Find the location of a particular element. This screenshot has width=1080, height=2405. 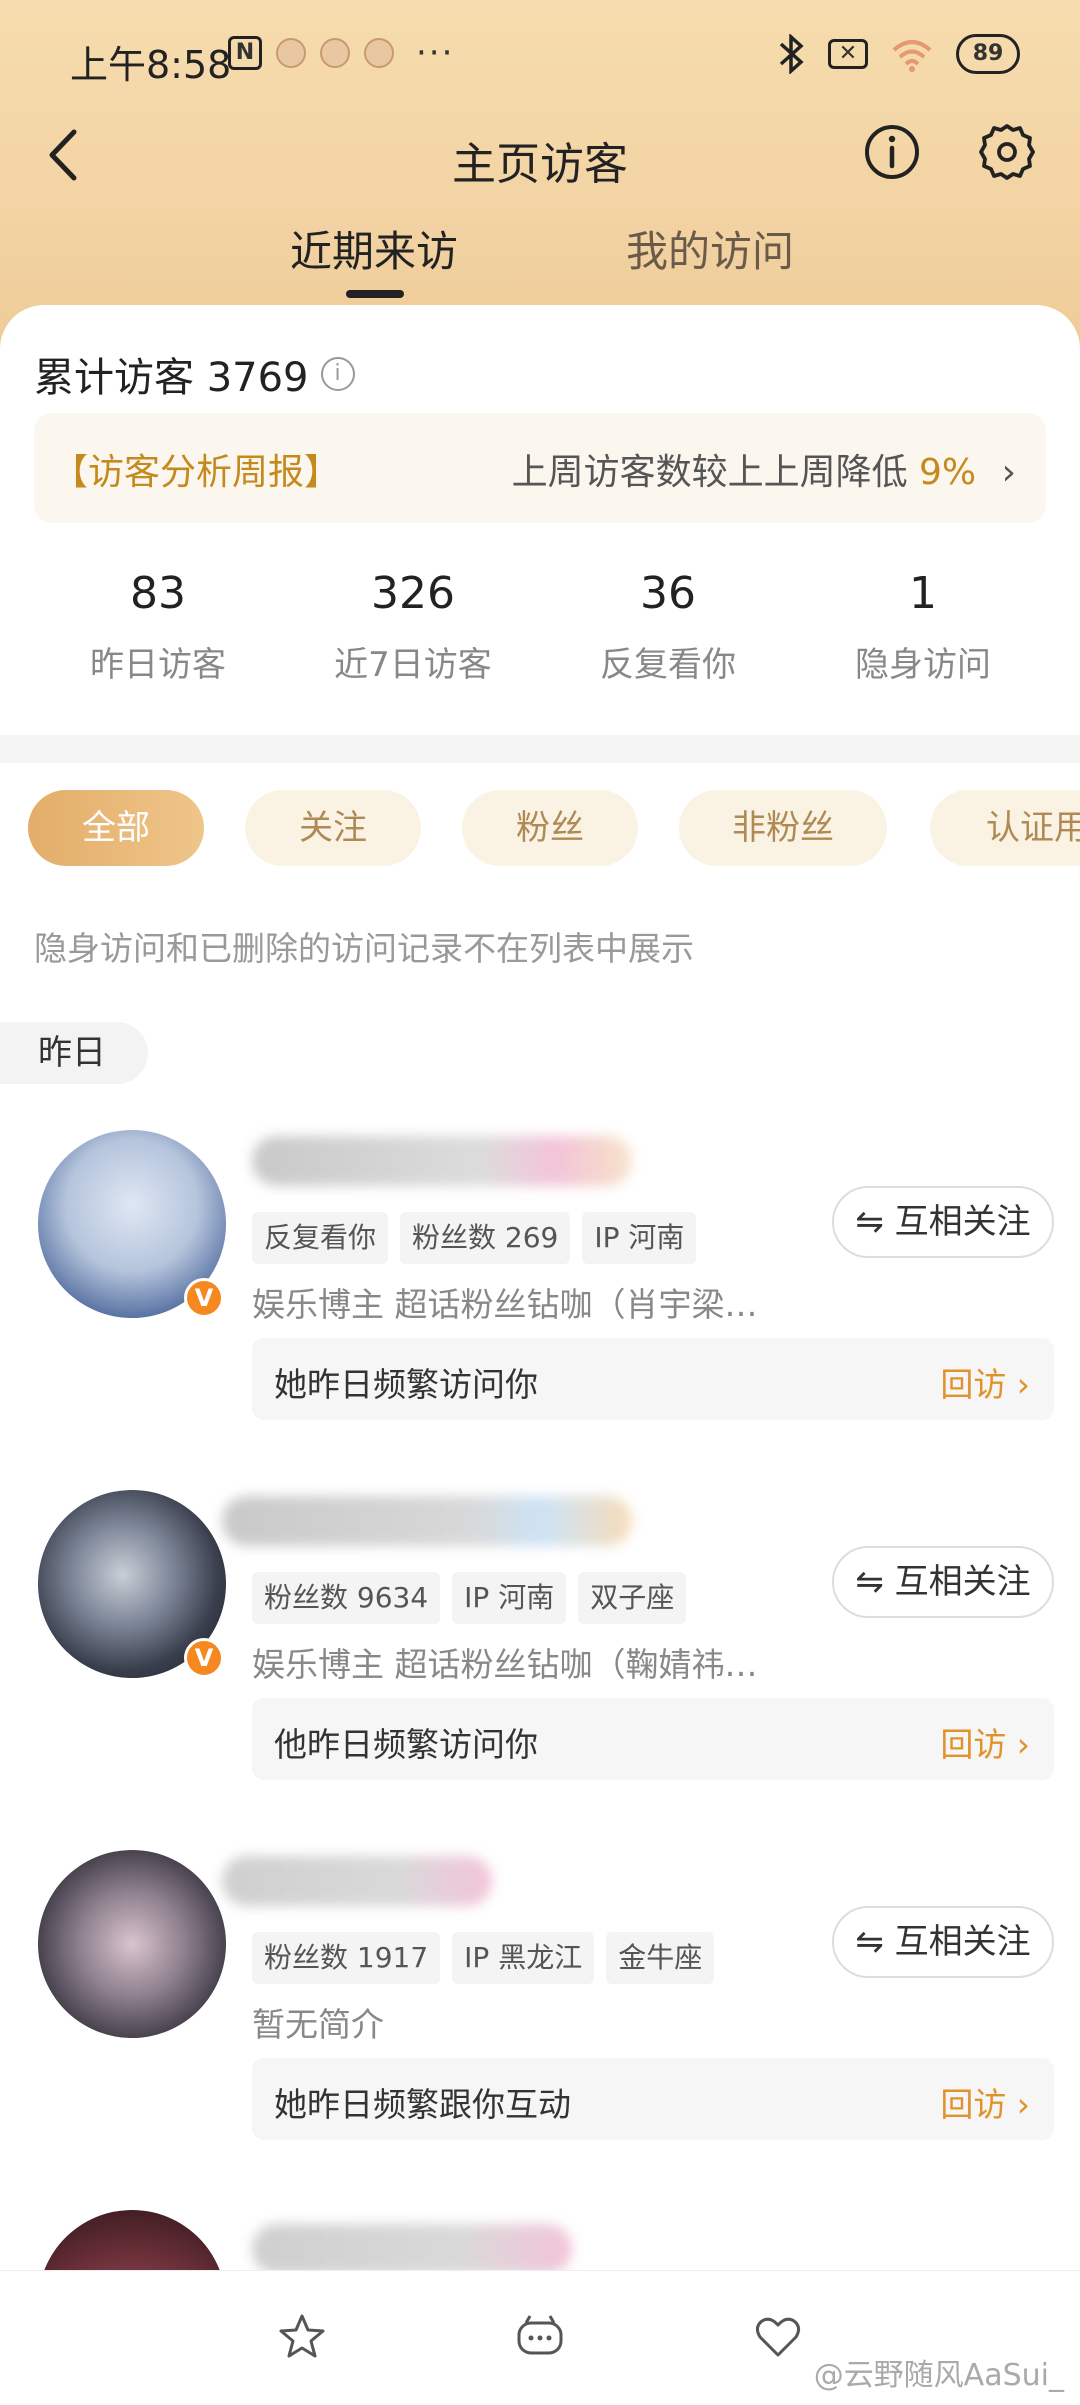

stat-repeat-viewers: 36 反复看你 is located at coordinates (668, 627).